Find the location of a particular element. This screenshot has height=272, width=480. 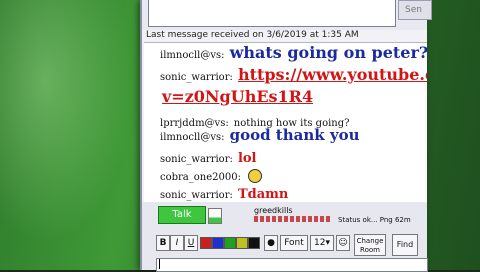

chat-line: ilmnocll@vs: whats going on peter? is located at coordinates (293, 52).